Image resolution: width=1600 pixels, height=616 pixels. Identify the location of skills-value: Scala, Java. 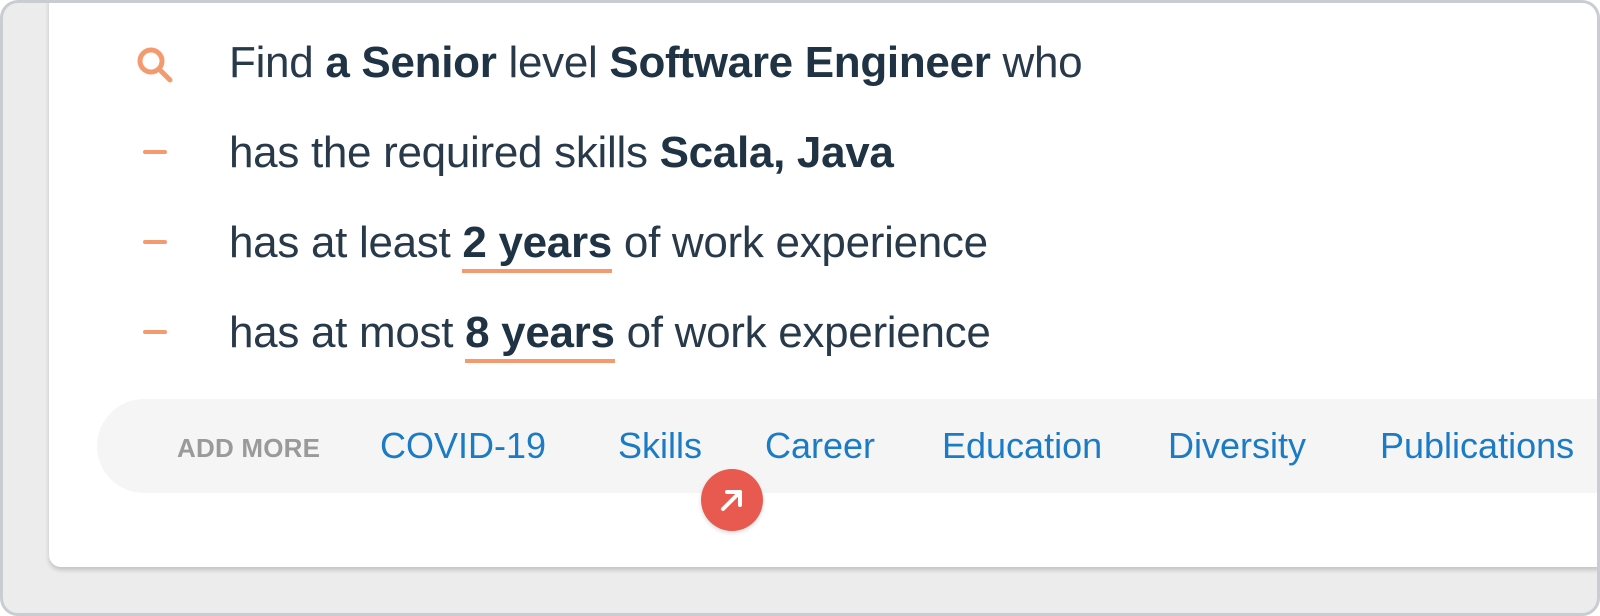
(777, 152).